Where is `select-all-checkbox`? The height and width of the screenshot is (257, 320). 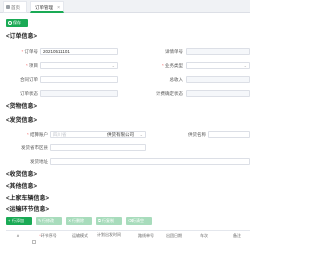 select-all-checkbox is located at coordinates (34, 242).